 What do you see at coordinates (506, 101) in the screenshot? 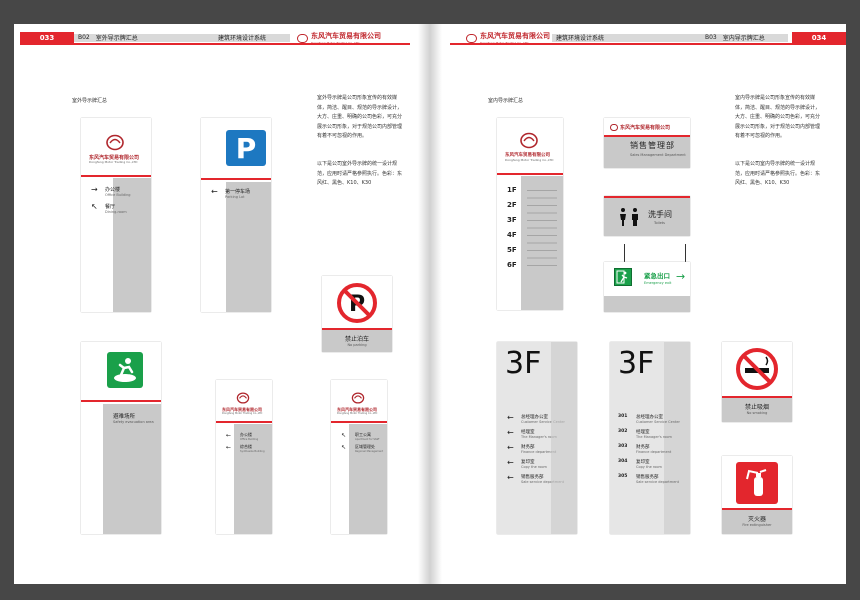
I see `caption-right: 室内导示牌汇总` at bounding box center [506, 101].